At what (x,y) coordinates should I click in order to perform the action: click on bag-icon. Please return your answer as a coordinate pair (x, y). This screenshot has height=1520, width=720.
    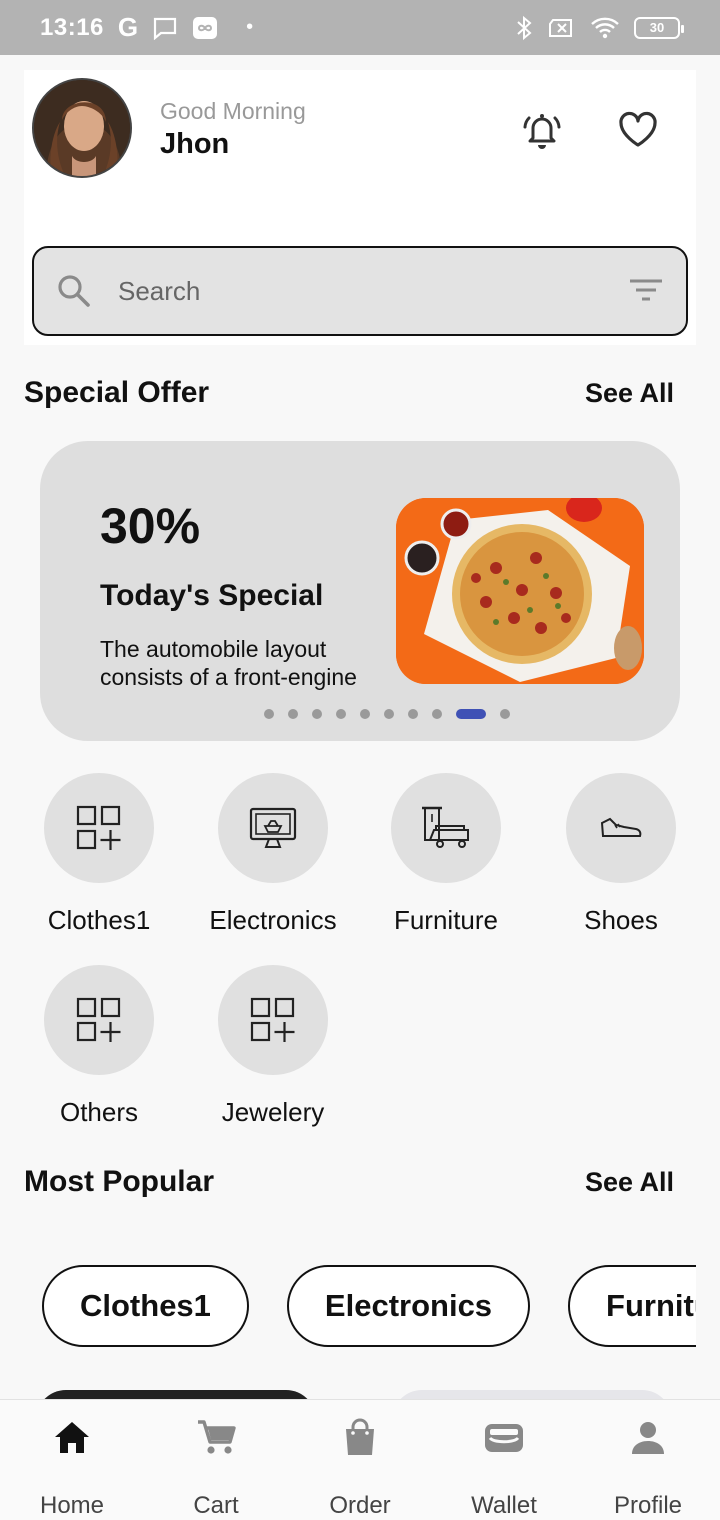
    Looking at the image, I should click on (360, 1436).